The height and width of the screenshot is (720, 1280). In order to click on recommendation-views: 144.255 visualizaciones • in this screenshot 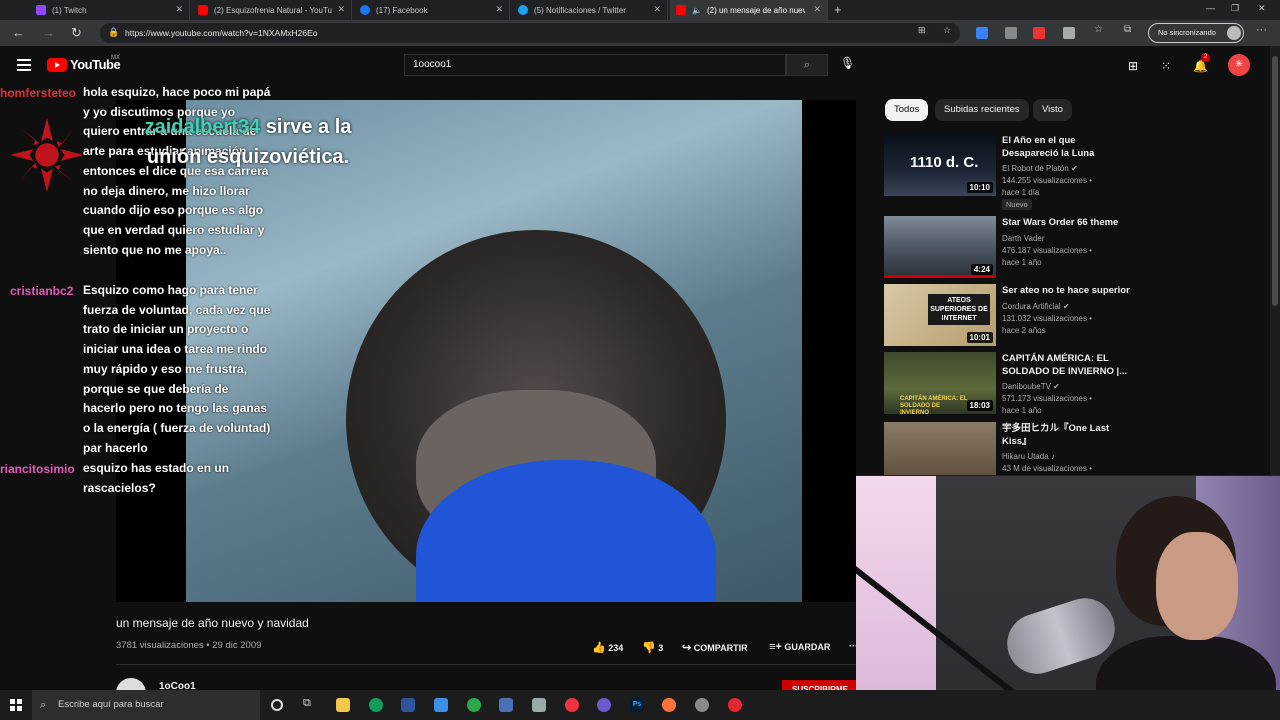, I will do `click(1047, 180)`.